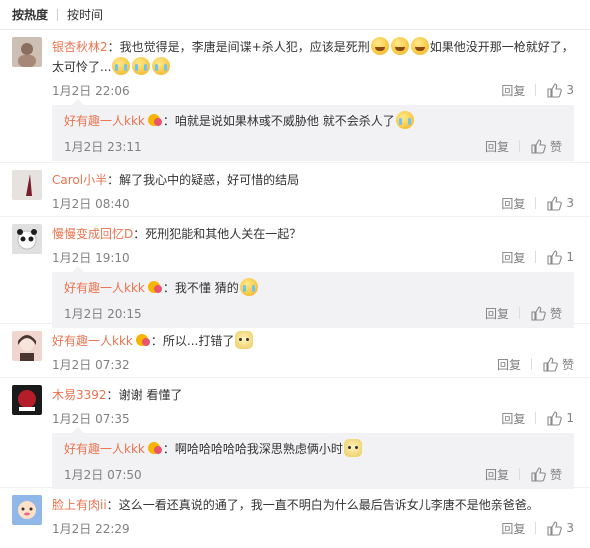 The height and width of the screenshot is (548, 590). What do you see at coordinates (91, 203) in the screenshot?
I see `comment-time: 1月2日 08:40` at bounding box center [91, 203].